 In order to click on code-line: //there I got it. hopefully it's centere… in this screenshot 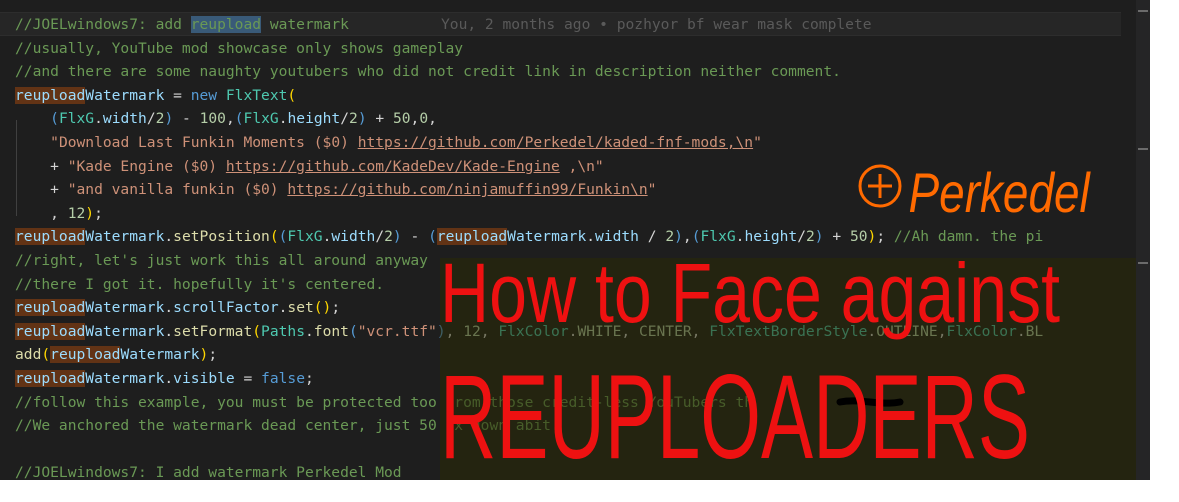, I will do `click(199, 285)`.